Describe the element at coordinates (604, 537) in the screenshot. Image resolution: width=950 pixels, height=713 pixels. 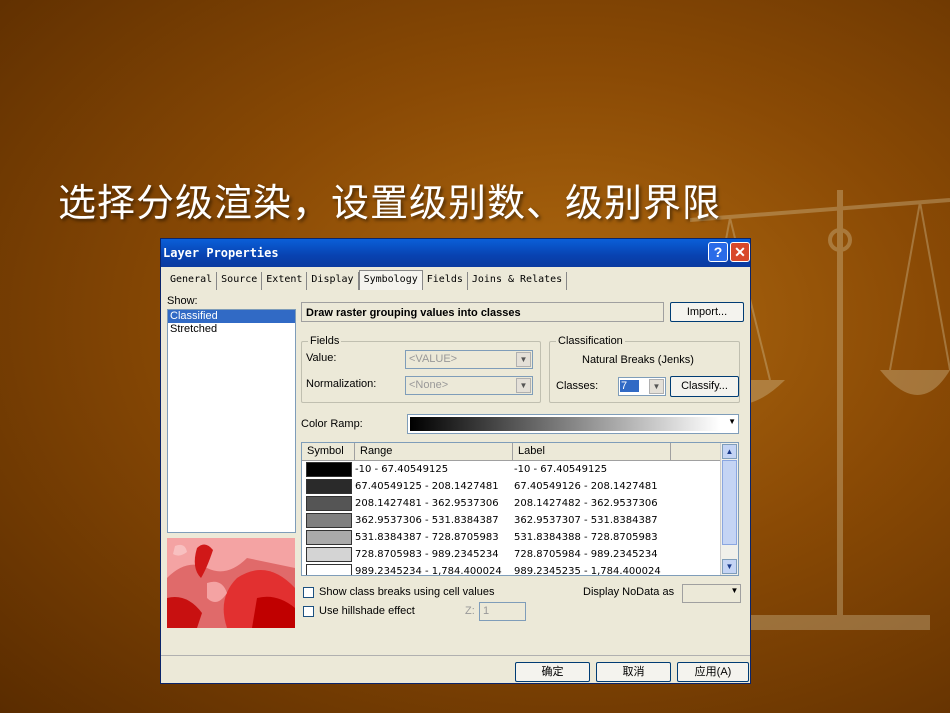
I see `class-label: 531.8384388 - 728.8705983` at that location.